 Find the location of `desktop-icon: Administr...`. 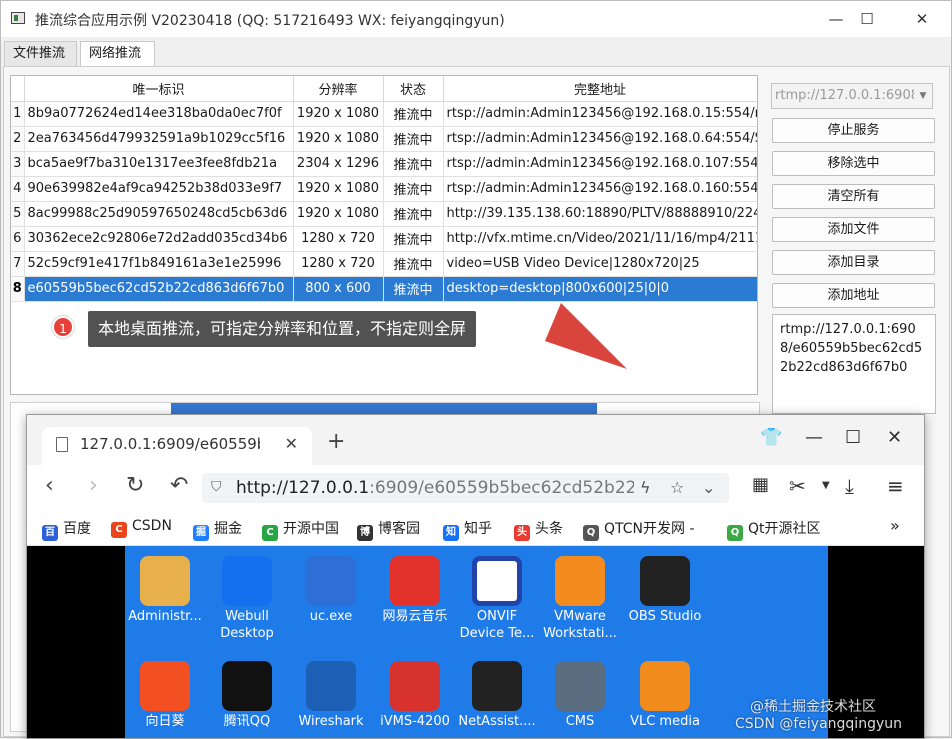

desktop-icon: Administr... is located at coordinates (165, 590).